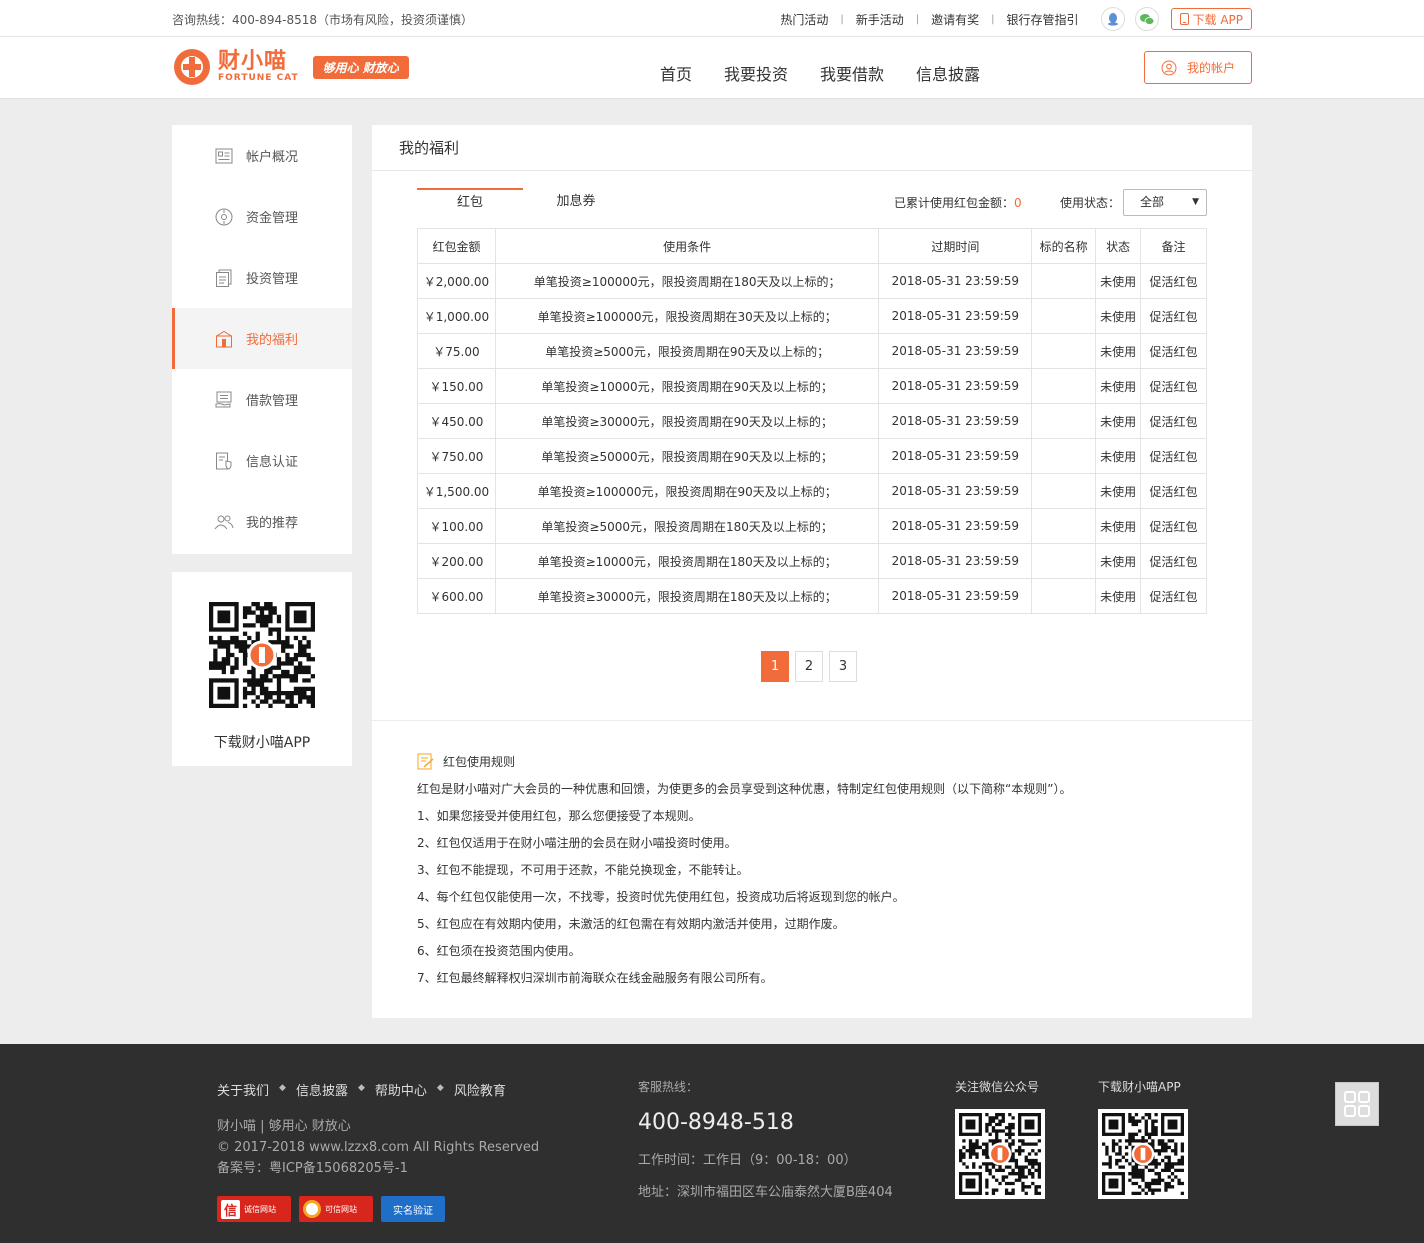 The width and height of the screenshot is (1424, 1243). Describe the element at coordinates (958, 202) in the screenshot. I see `used-amount-summary: 已累计使用红包金额：0` at that location.